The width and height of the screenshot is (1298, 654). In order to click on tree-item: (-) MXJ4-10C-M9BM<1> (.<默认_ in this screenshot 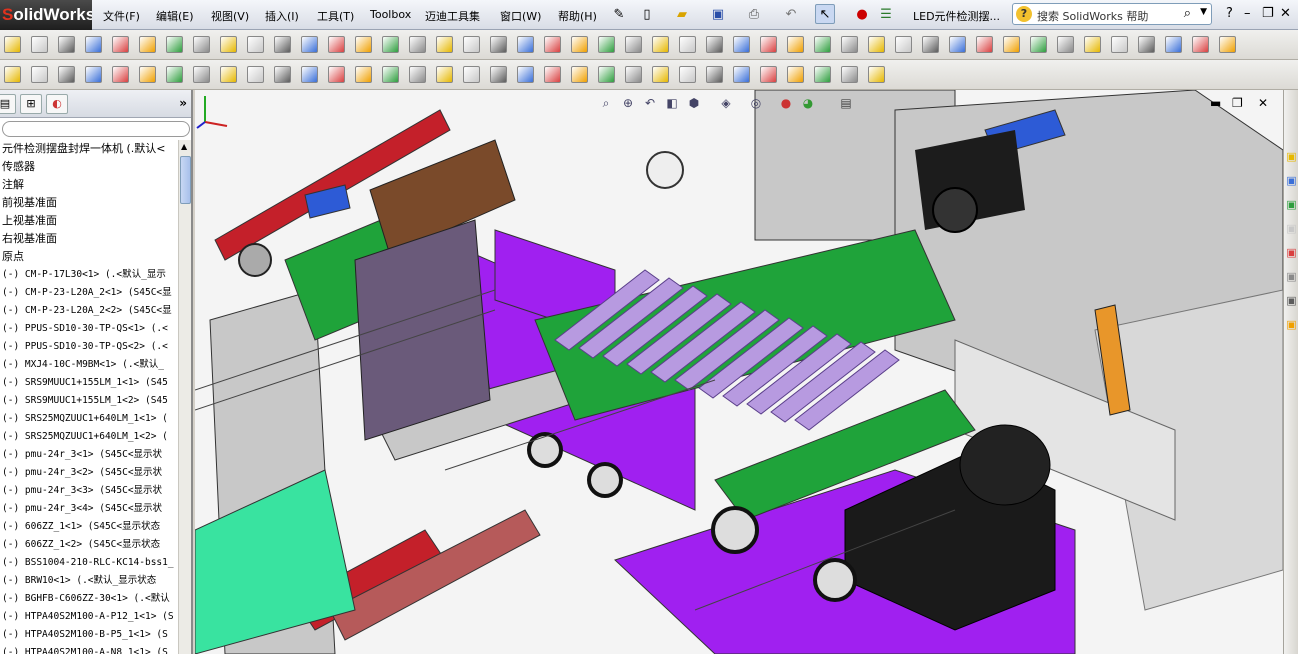, I will do `click(89, 365)`.